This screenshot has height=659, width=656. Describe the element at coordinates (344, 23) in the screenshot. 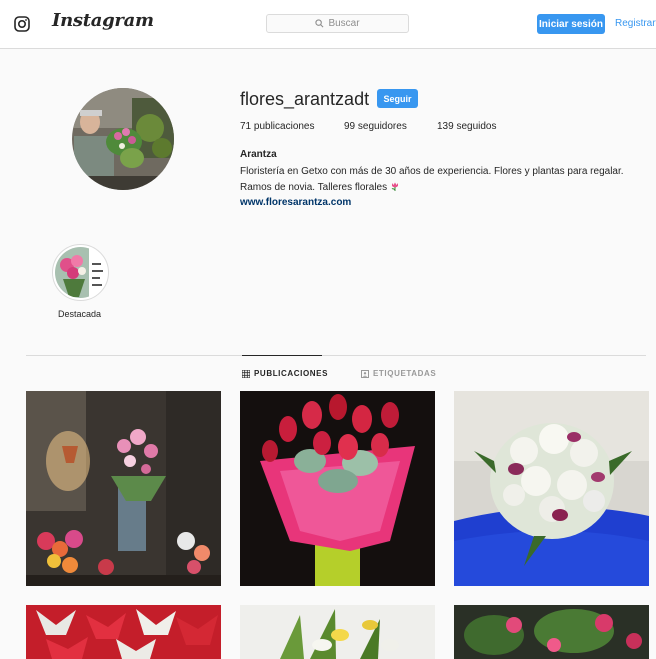

I see `search-placeholder: Buscar` at that location.